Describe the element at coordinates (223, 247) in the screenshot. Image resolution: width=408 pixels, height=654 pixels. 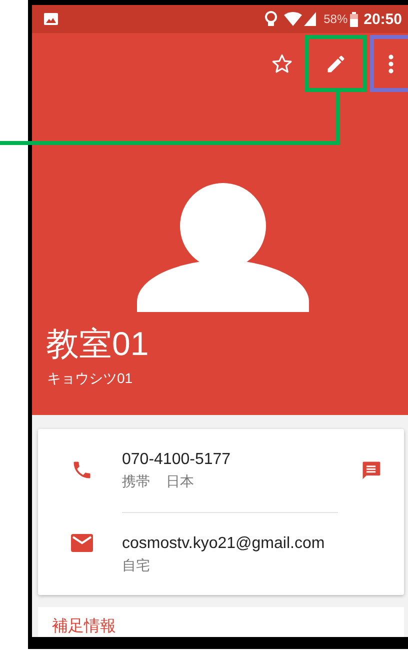
I see `person-silhouette-icon` at that location.